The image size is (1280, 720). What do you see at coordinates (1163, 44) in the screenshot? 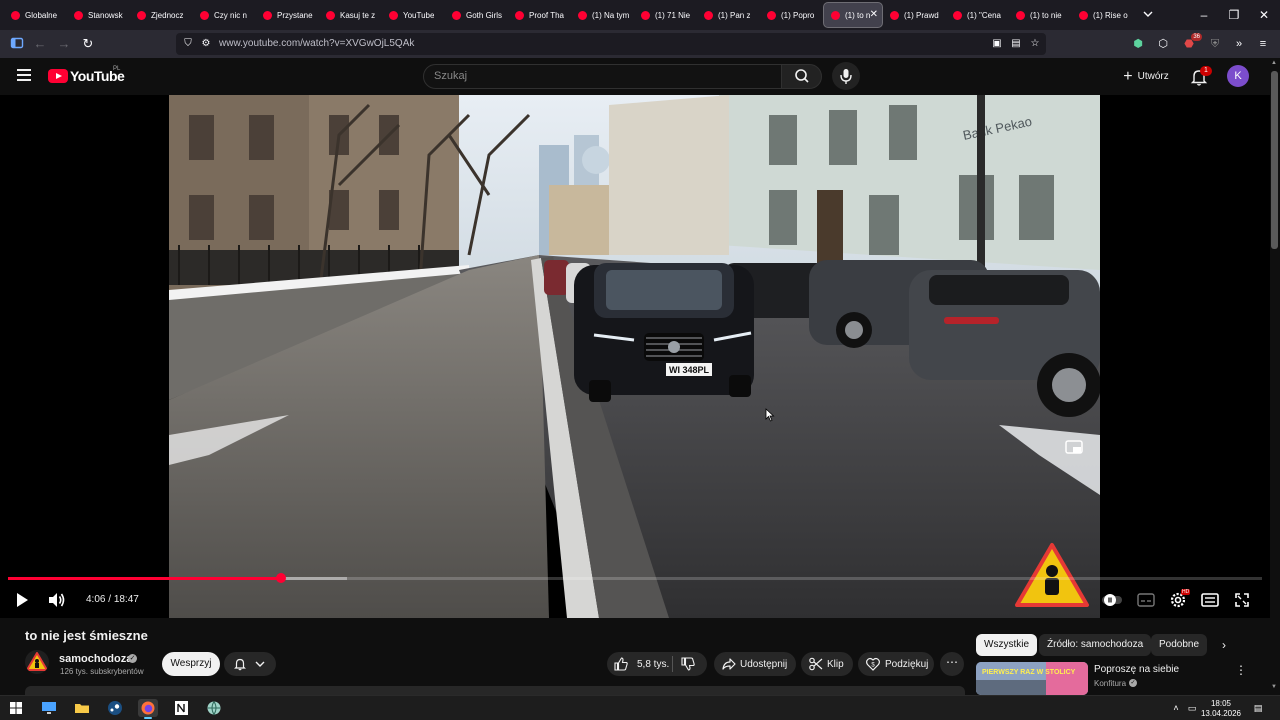
I see `extensions-icon: ⬡` at bounding box center [1163, 44].